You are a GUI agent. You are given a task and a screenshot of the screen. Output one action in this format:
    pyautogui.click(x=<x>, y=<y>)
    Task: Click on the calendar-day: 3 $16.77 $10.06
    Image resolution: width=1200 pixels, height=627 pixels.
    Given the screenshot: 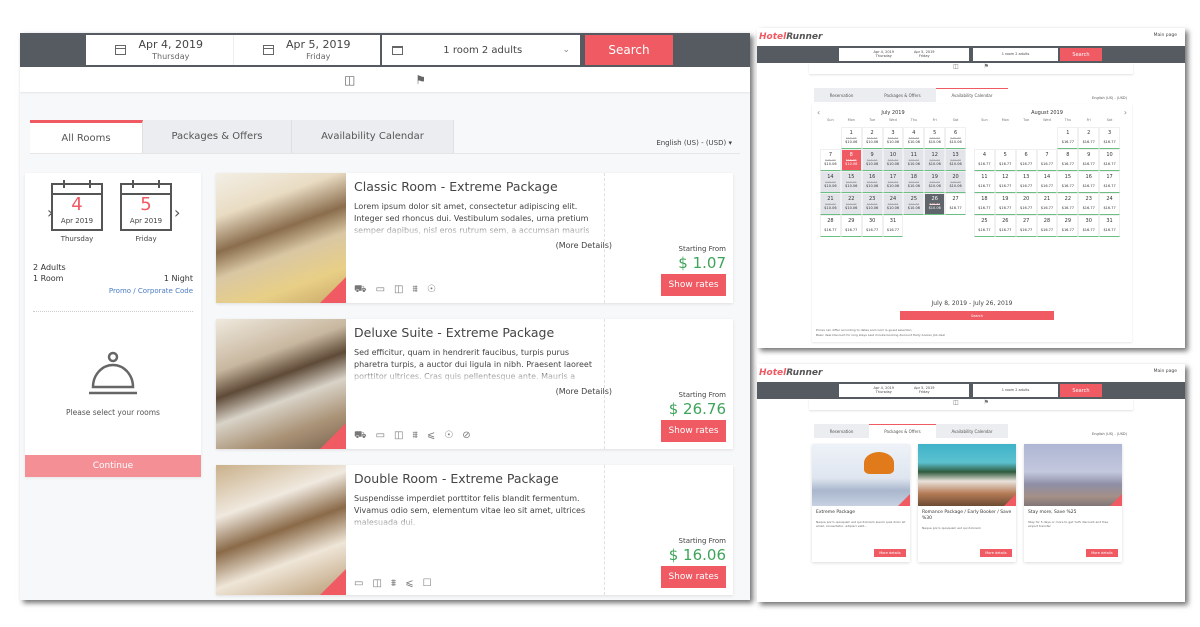 What is the action you would take?
    pyautogui.click(x=893, y=138)
    